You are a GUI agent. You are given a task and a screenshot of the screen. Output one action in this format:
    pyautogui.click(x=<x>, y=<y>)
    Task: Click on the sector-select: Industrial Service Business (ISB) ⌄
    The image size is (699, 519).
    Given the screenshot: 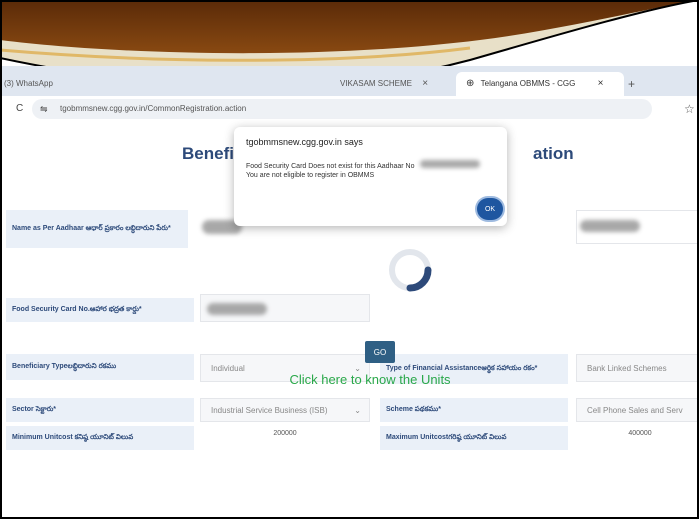 What is the action you would take?
    pyautogui.click(x=285, y=410)
    